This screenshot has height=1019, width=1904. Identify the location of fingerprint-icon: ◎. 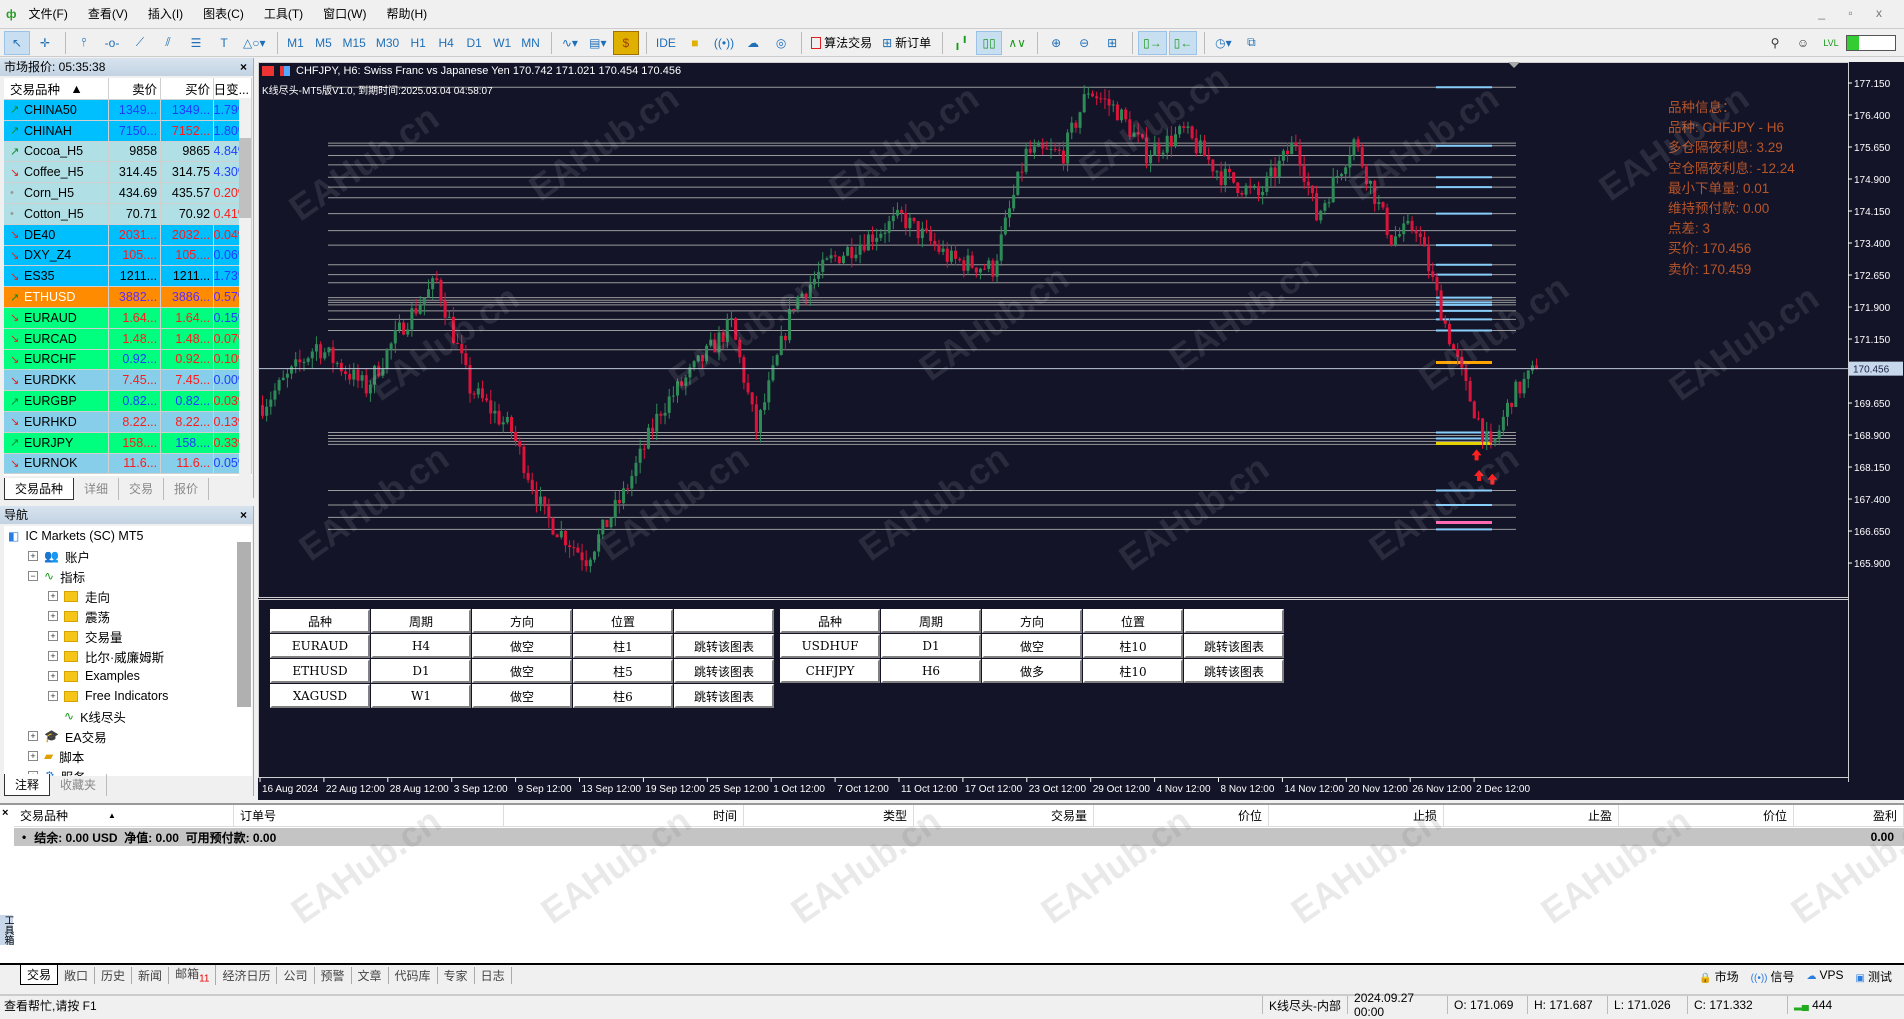
(781, 43).